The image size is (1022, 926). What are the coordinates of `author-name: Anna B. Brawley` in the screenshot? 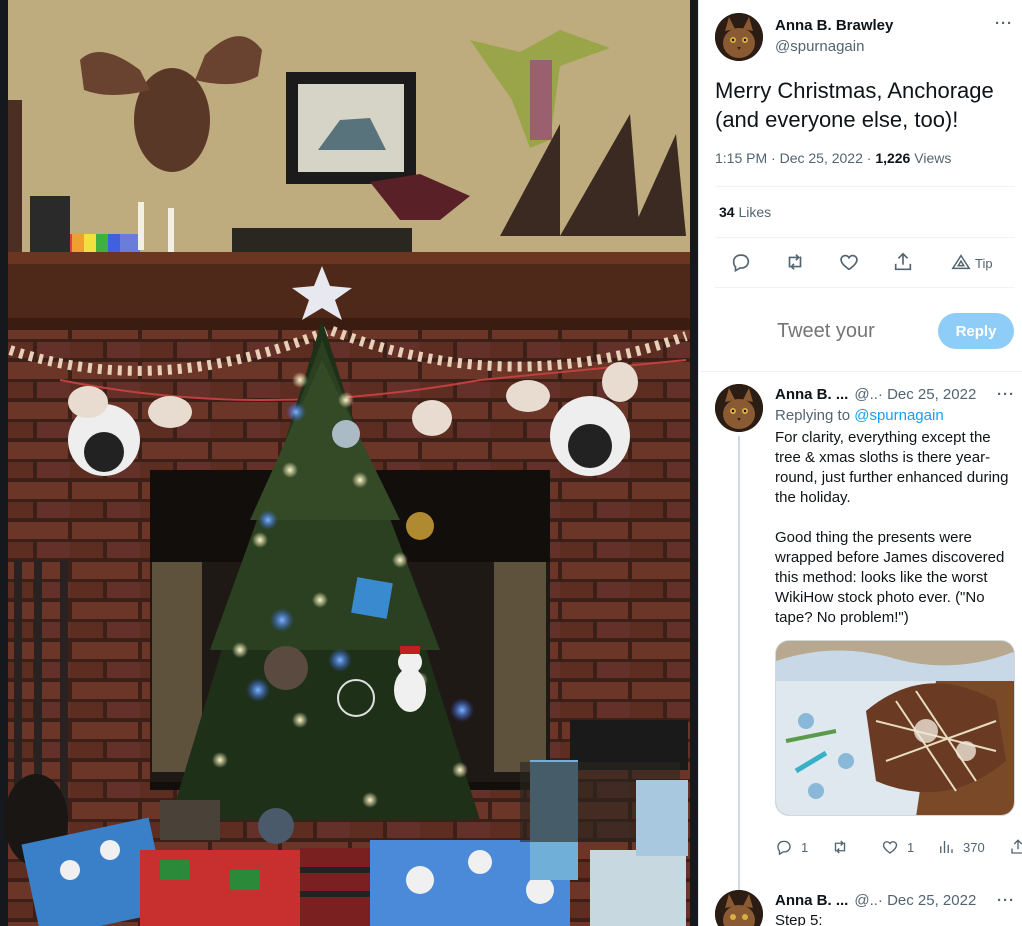 It's located at (834, 25).